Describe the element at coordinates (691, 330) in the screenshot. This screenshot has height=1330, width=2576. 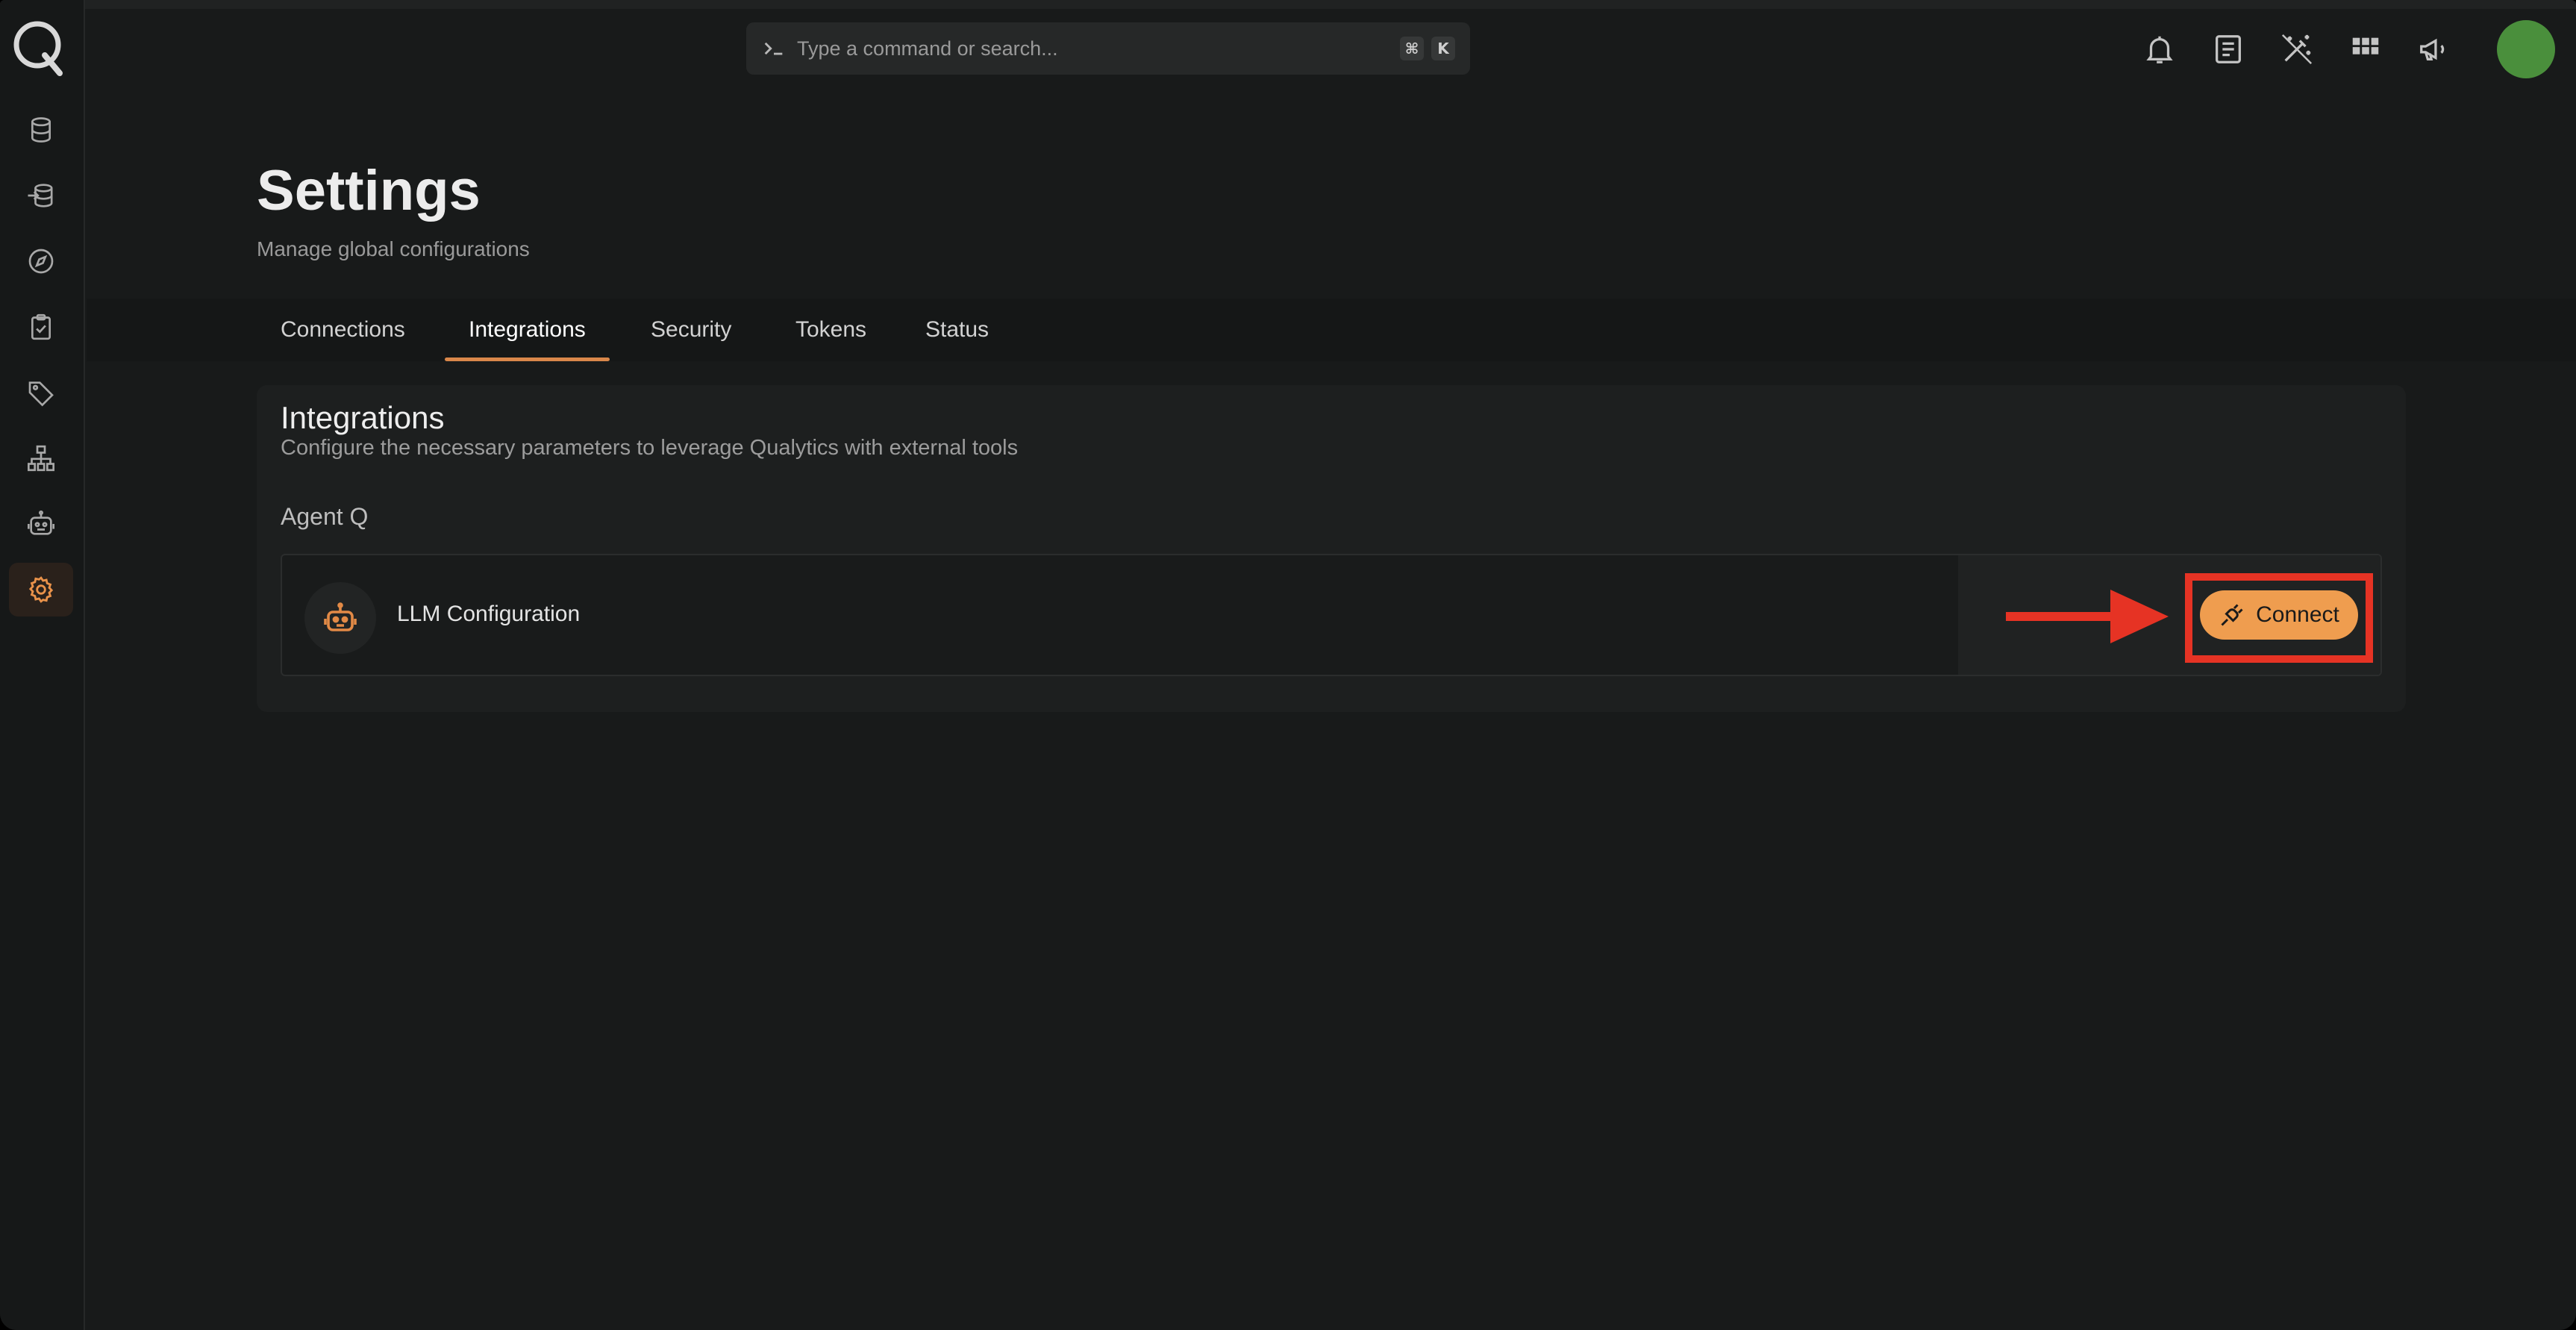
I see `tab-security: Security` at that location.